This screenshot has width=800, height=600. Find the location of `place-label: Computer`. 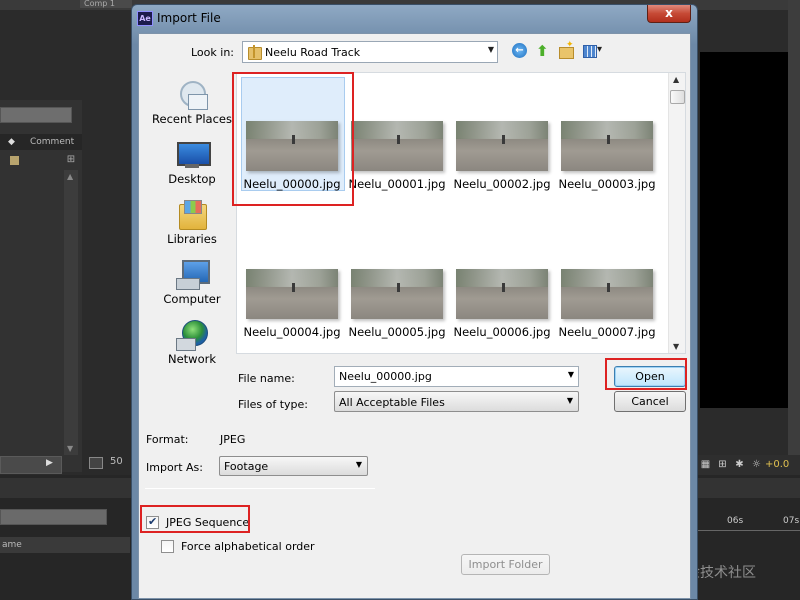

place-label: Computer is located at coordinates (192, 299).